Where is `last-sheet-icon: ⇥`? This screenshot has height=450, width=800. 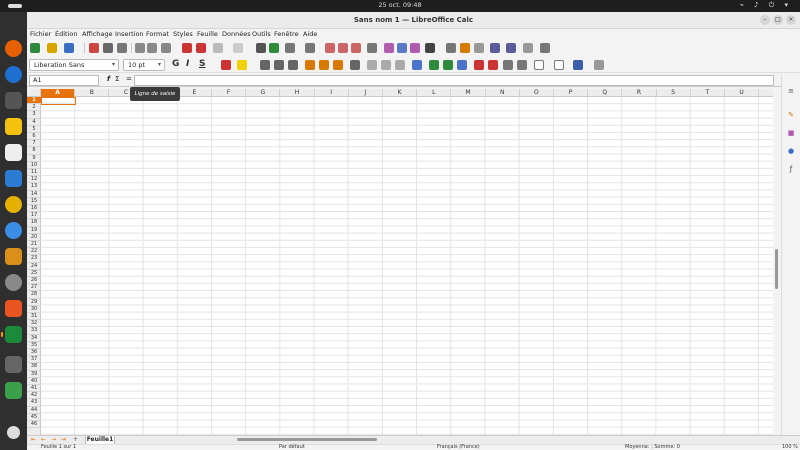 last-sheet-icon: ⇥ is located at coordinates (63, 439).